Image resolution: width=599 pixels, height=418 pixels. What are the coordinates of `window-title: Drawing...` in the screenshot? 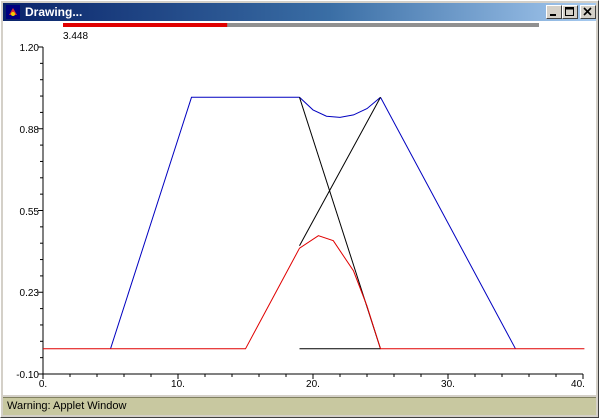 It's located at (54, 12).